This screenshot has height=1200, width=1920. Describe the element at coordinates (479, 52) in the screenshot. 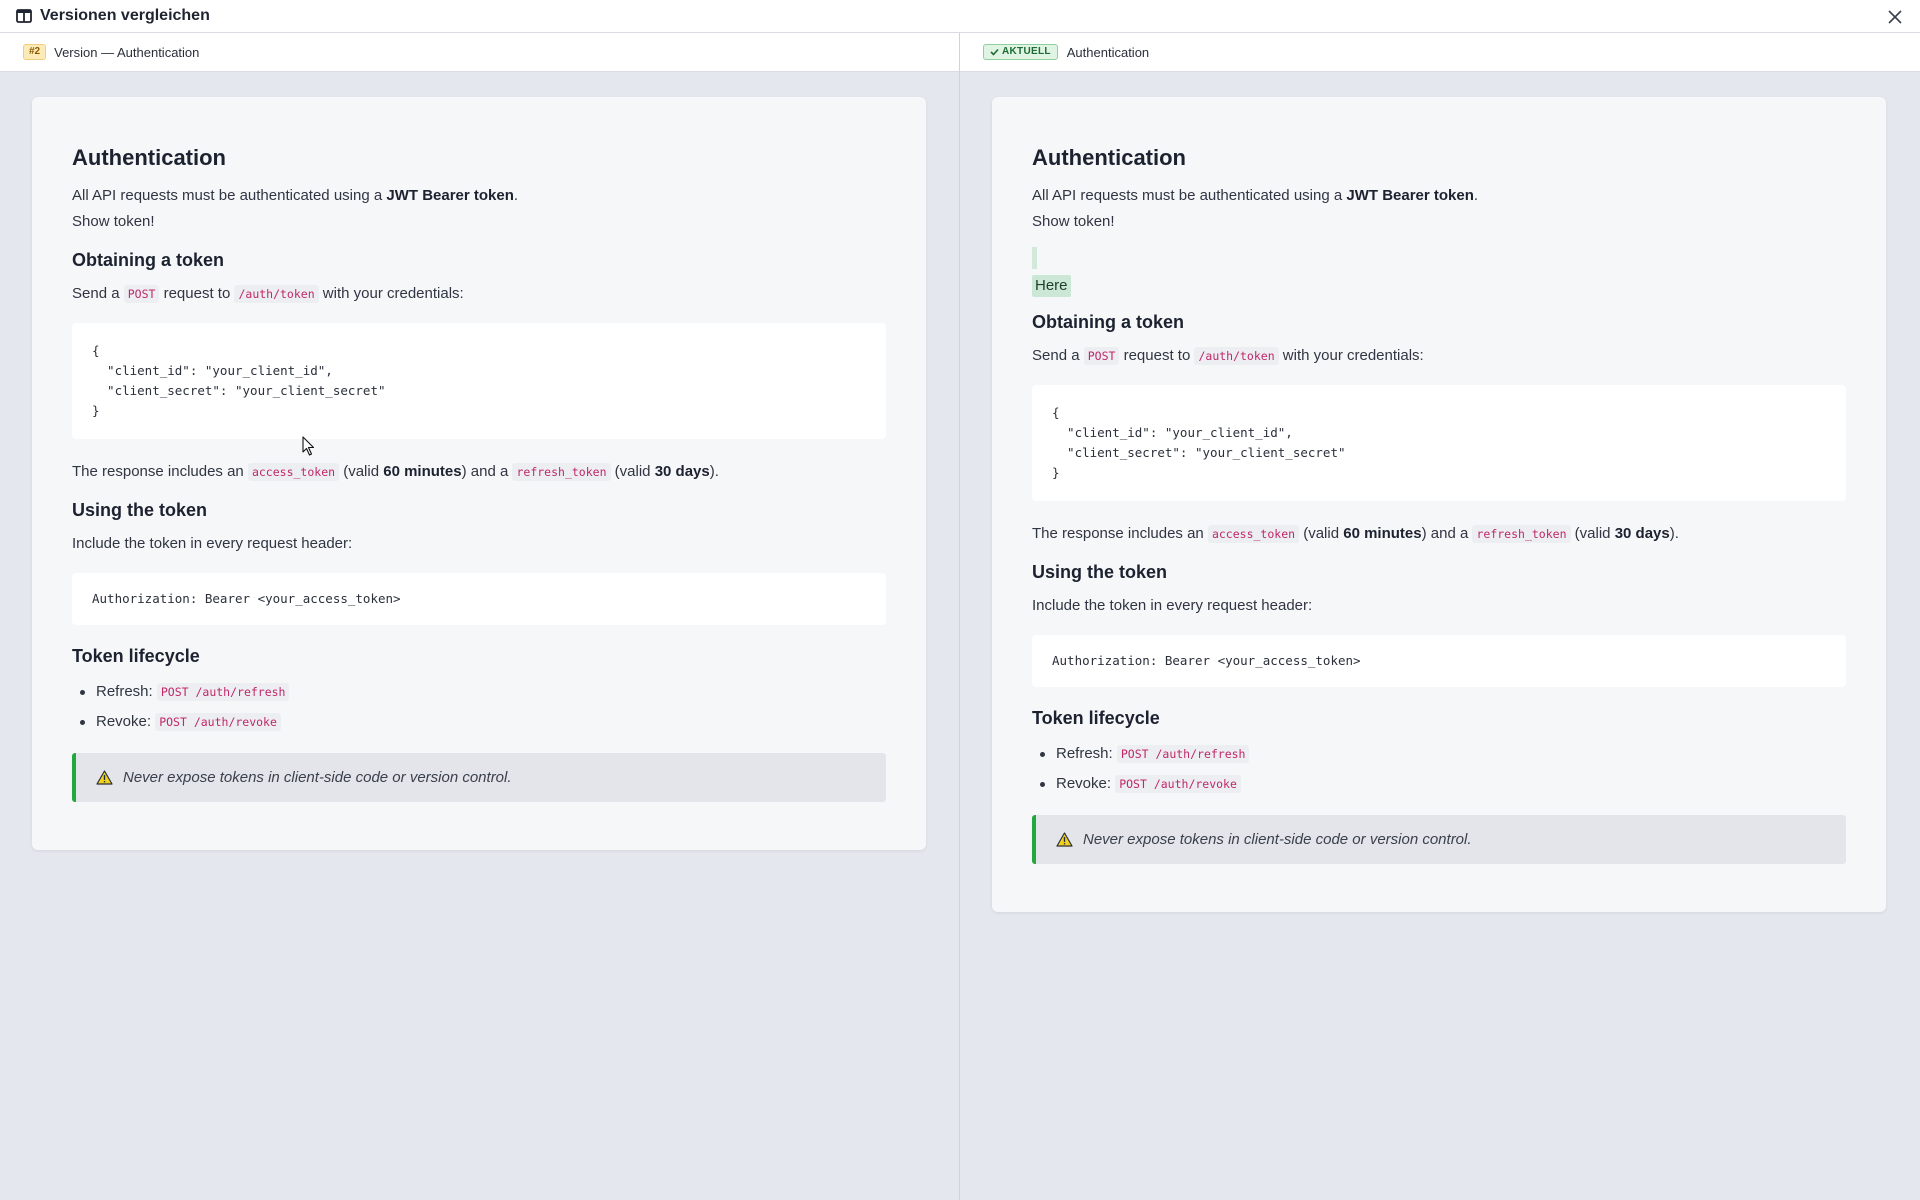

I see `left-pane-header: #2 Version — Authentication` at that location.